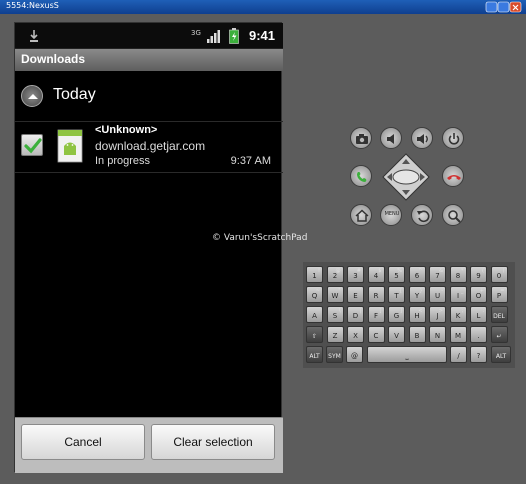 The image size is (526, 484). Describe the element at coordinates (149, 97) in the screenshot. I see `download-group-header: Today` at that location.